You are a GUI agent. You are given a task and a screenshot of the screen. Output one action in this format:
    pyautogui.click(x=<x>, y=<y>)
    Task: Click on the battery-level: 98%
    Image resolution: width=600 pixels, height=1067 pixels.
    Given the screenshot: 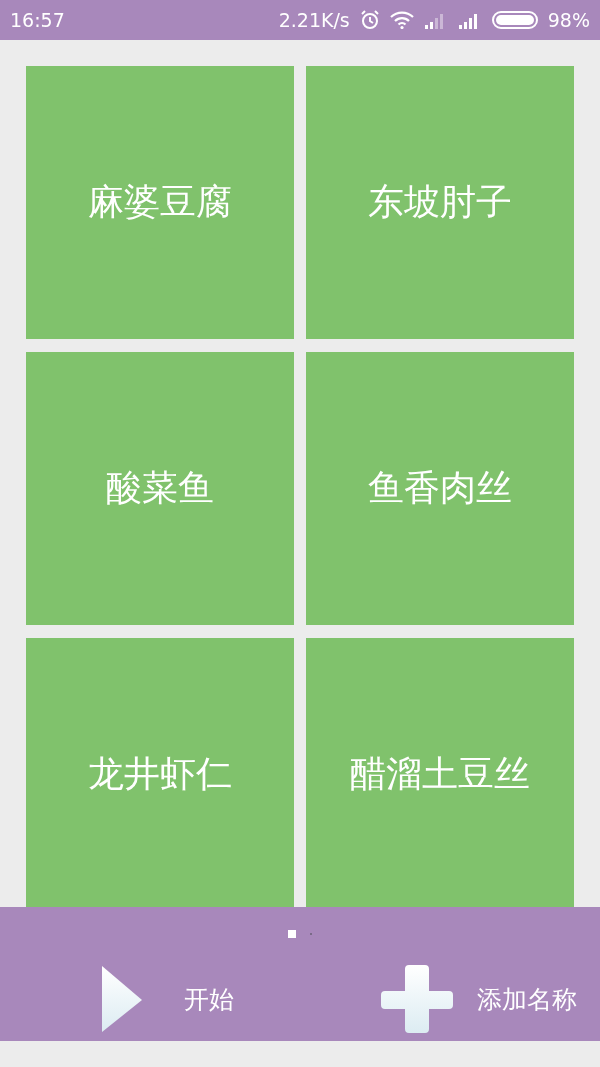 What is the action you would take?
    pyautogui.click(x=568, y=20)
    